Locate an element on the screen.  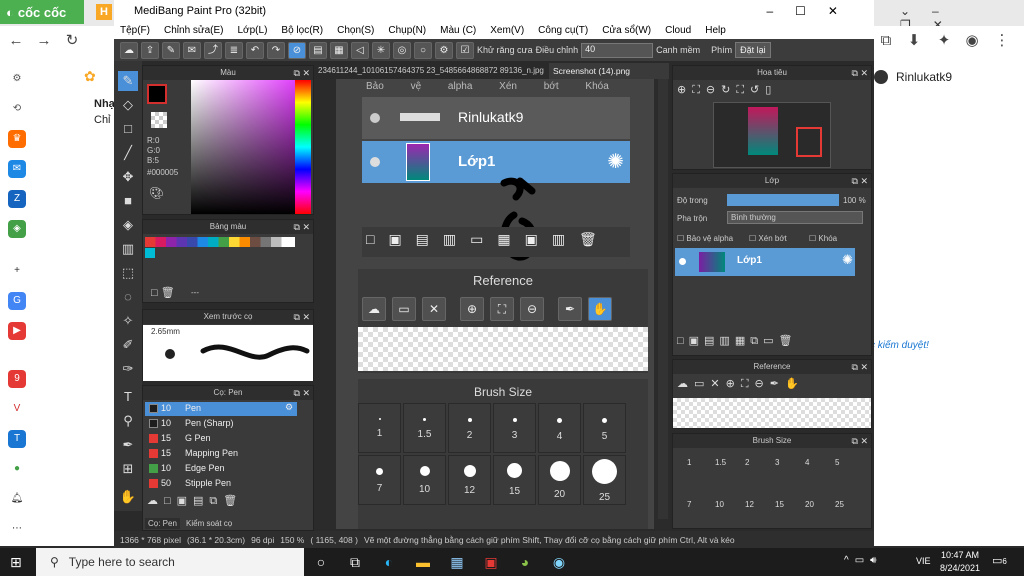
reference-area is located at coordinates (772, 413).